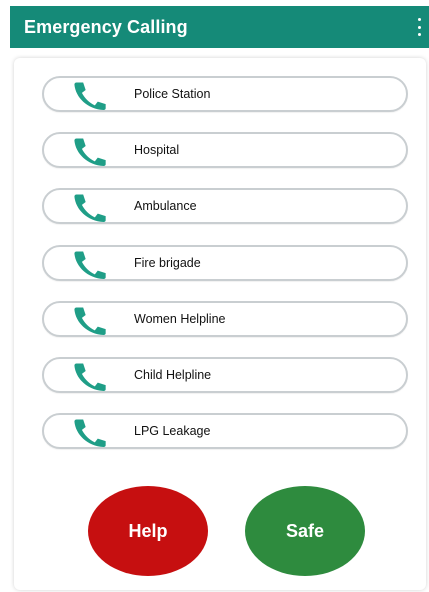 This screenshot has width=429, height=592. I want to click on overflow-menu-icon, so click(419, 27).